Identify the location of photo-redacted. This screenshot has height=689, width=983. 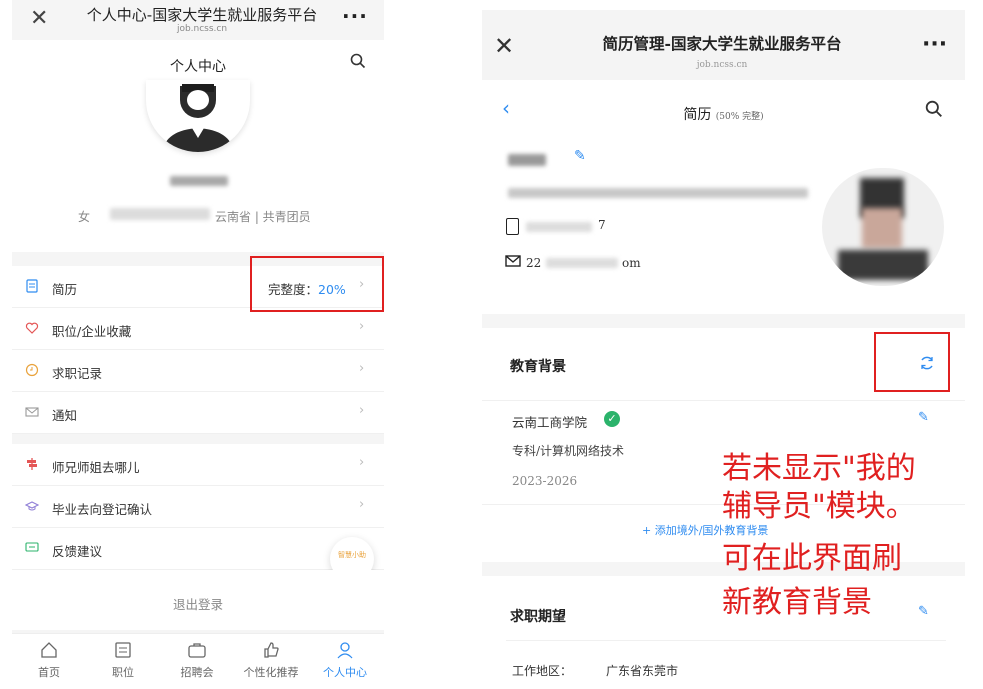
(883, 227).